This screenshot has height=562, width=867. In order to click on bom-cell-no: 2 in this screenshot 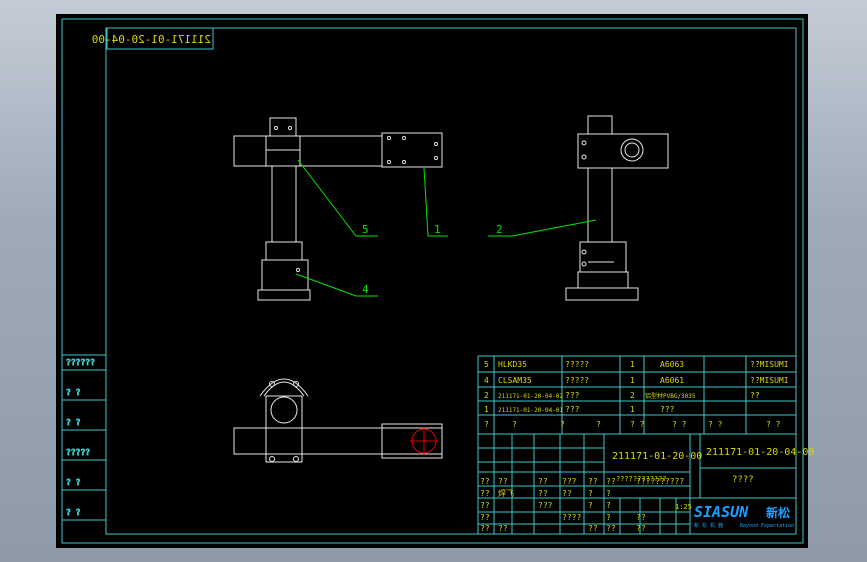, I will do `click(486, 395)`.